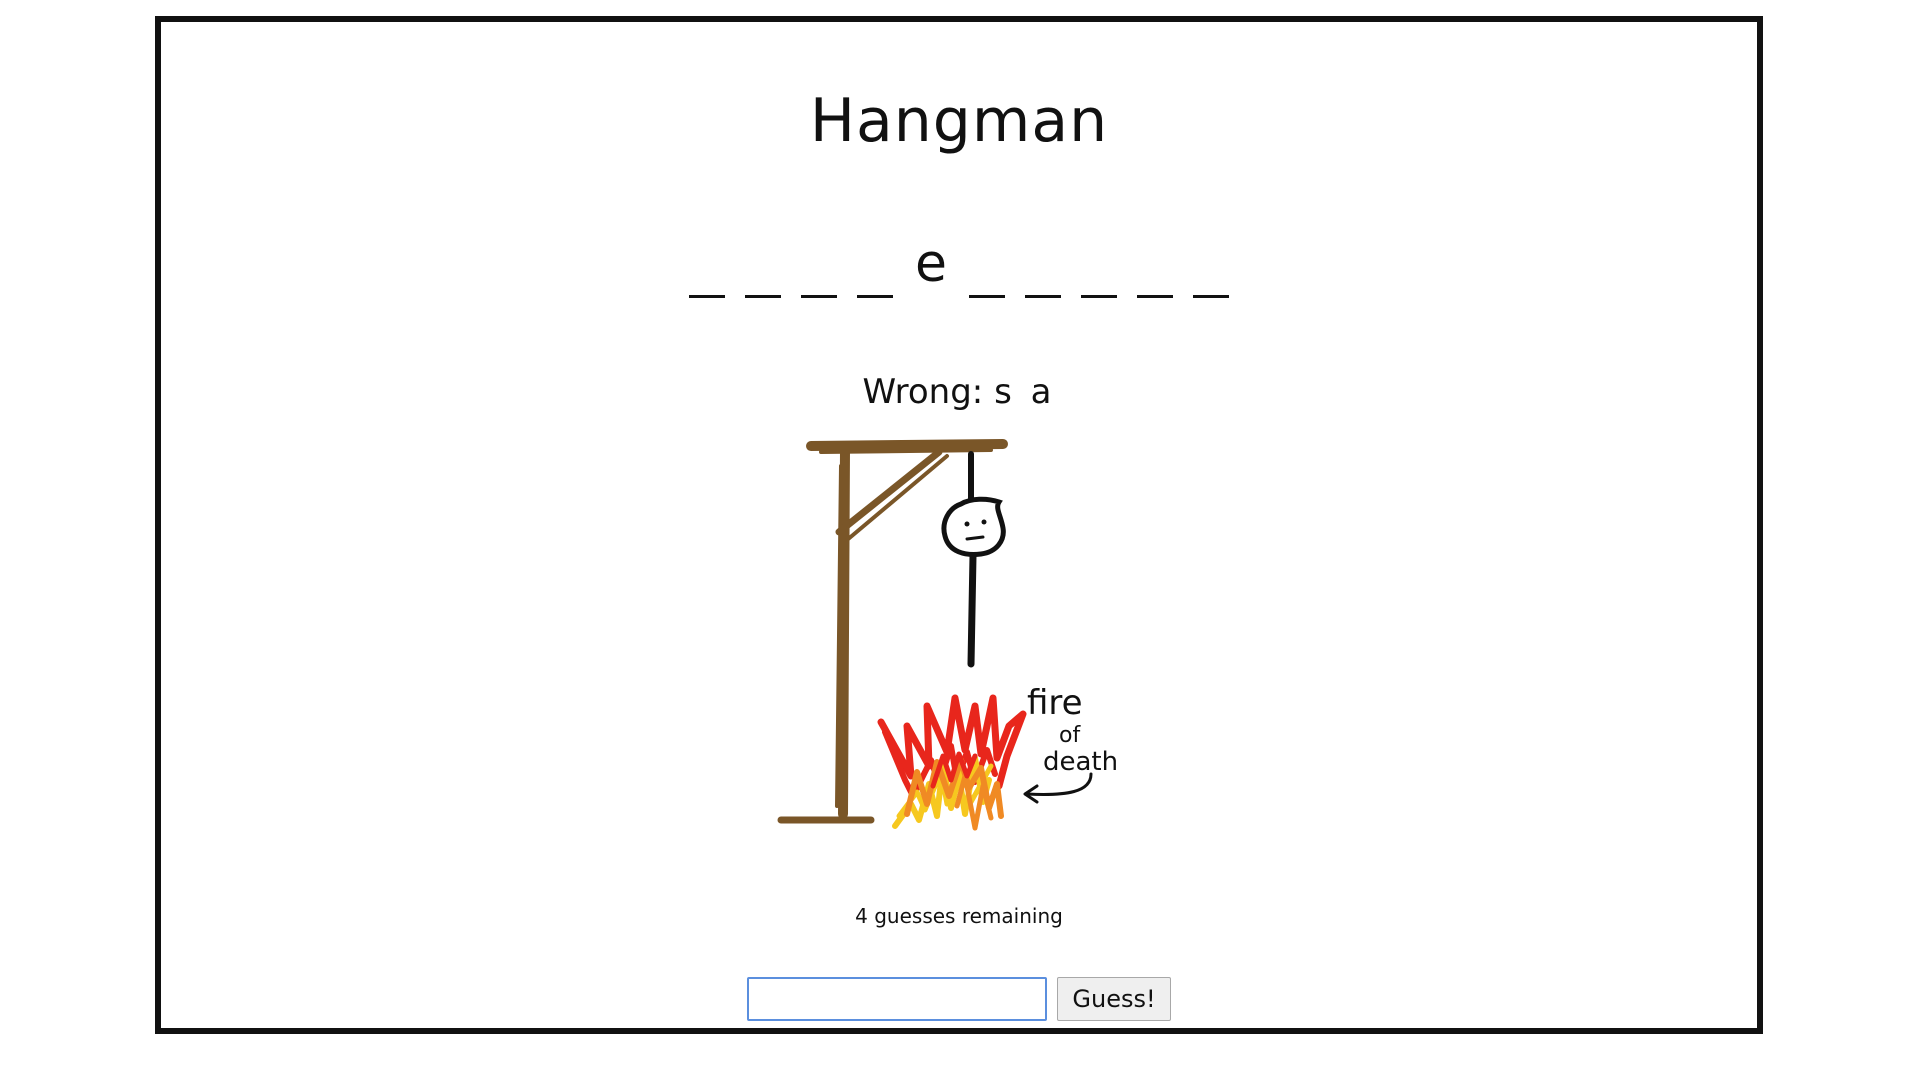 This screenshot has height=1080, width=1920. Describe the element at coordinates (967, 524) in the screenshot. I see `hangman-left-eye` at that location.